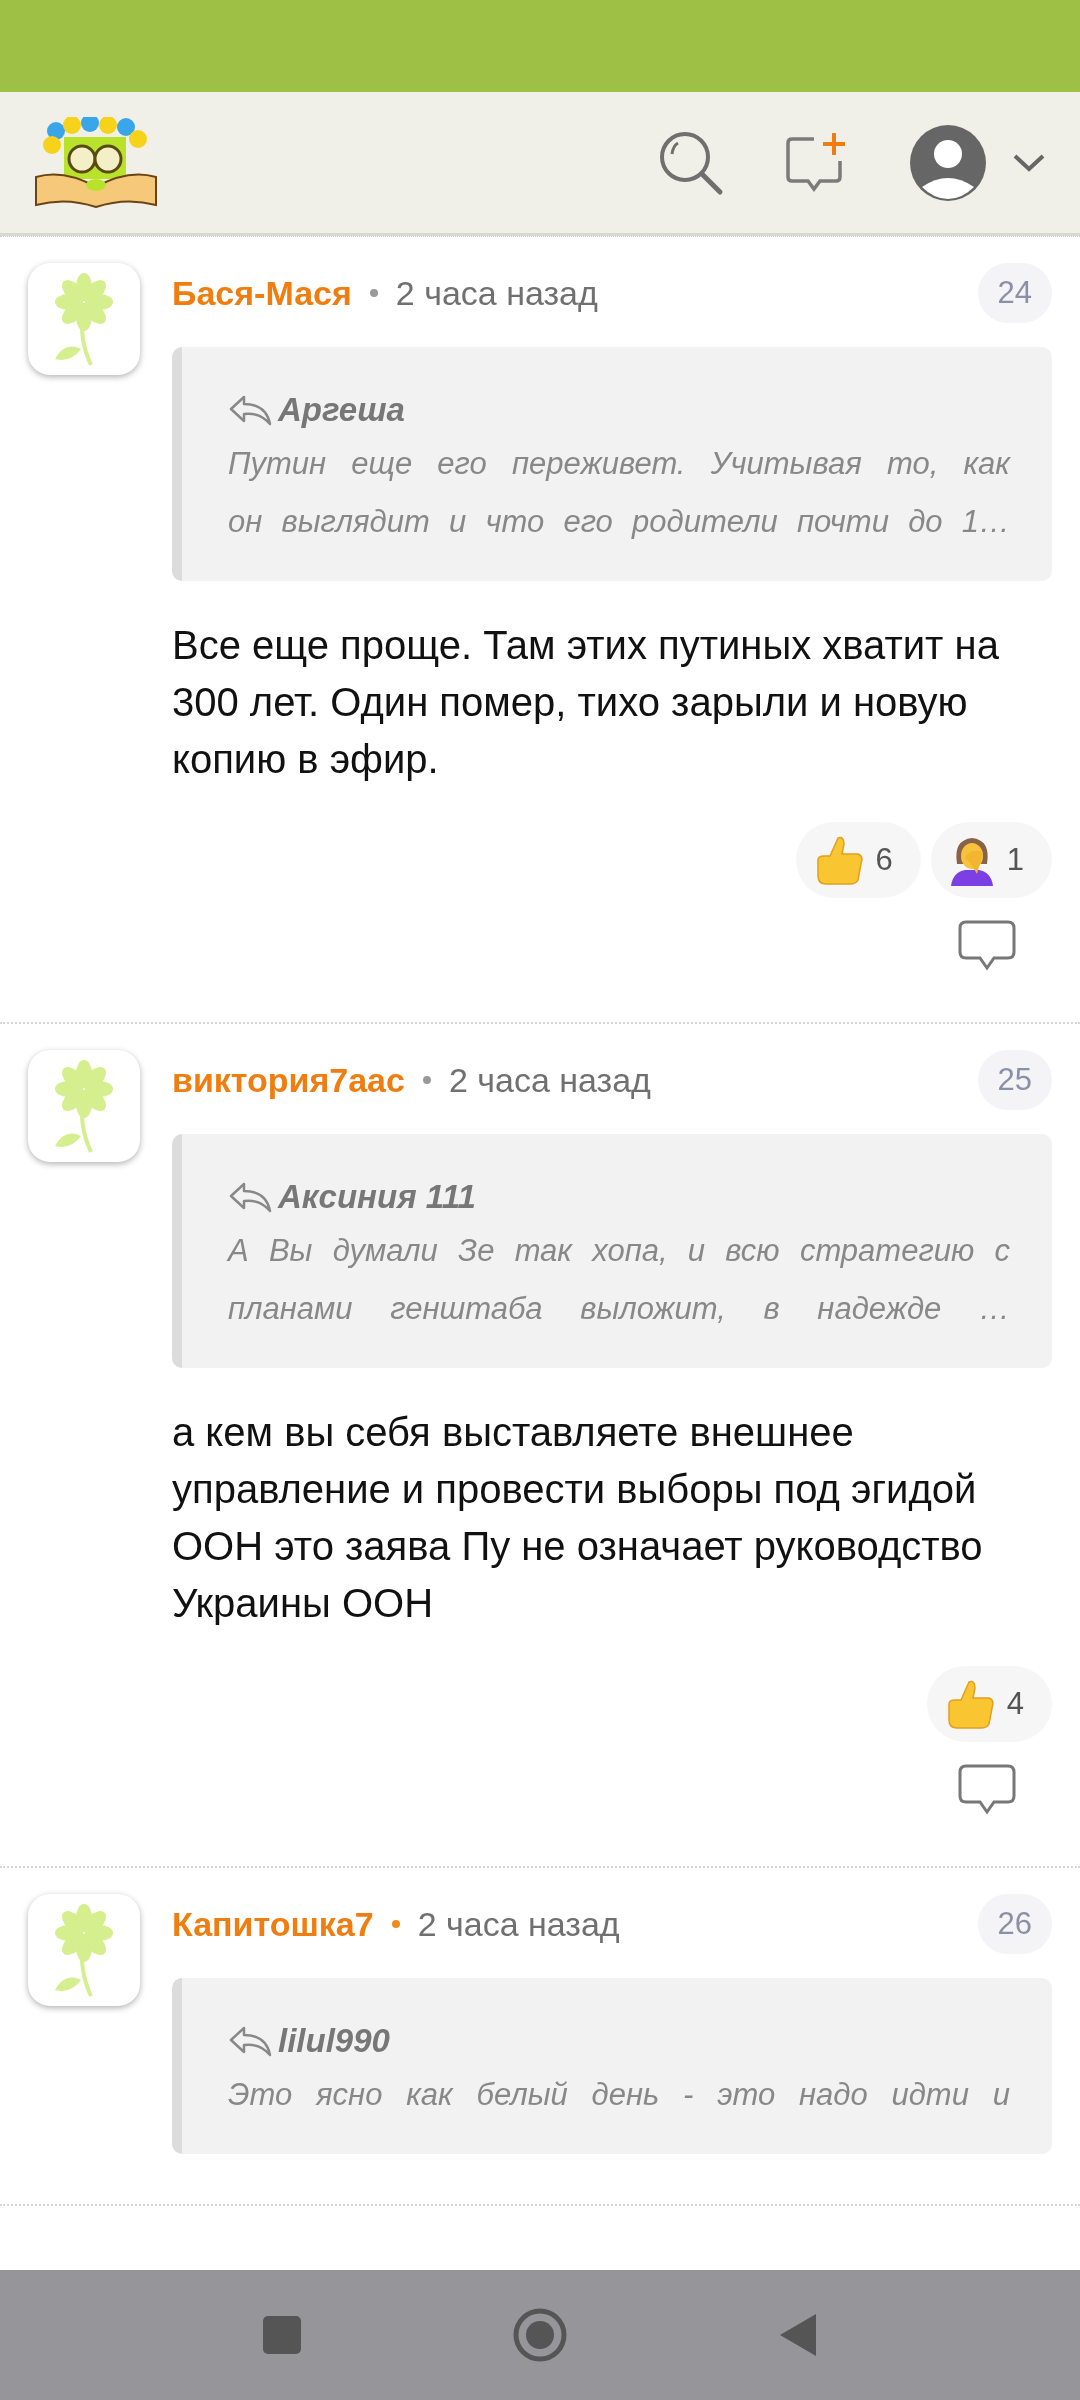 The width and height of the screenshot is (1080, 2400). What do you see at coordinates (96, 162) in the screenshot?
I see `logo-drawing` at bounding box center [96, 162].